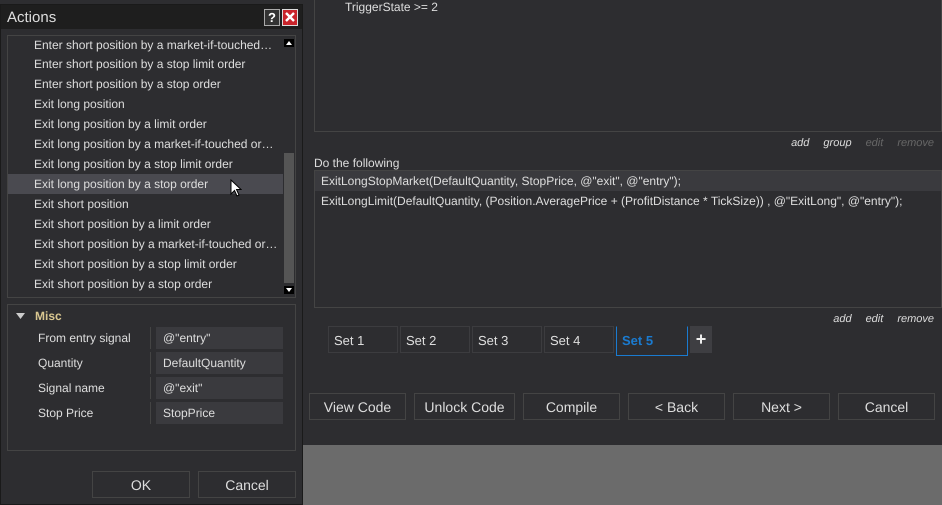  Describe the element at coordinates (236, 188) in the screenshot. I see `mouse-pointer-icon` at that location.